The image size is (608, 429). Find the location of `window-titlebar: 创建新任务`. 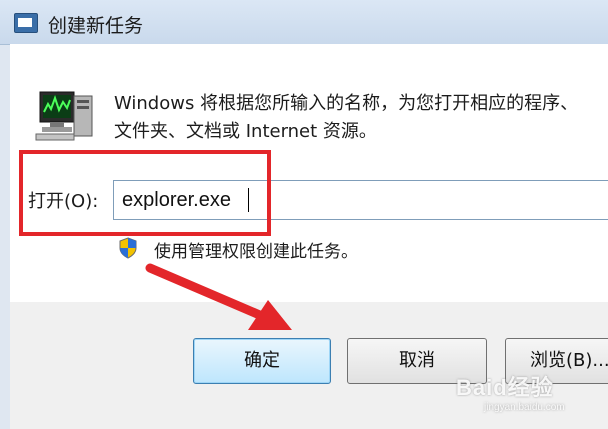

window-titlebar: 创建新任务 is located at coordinates (304, 22).